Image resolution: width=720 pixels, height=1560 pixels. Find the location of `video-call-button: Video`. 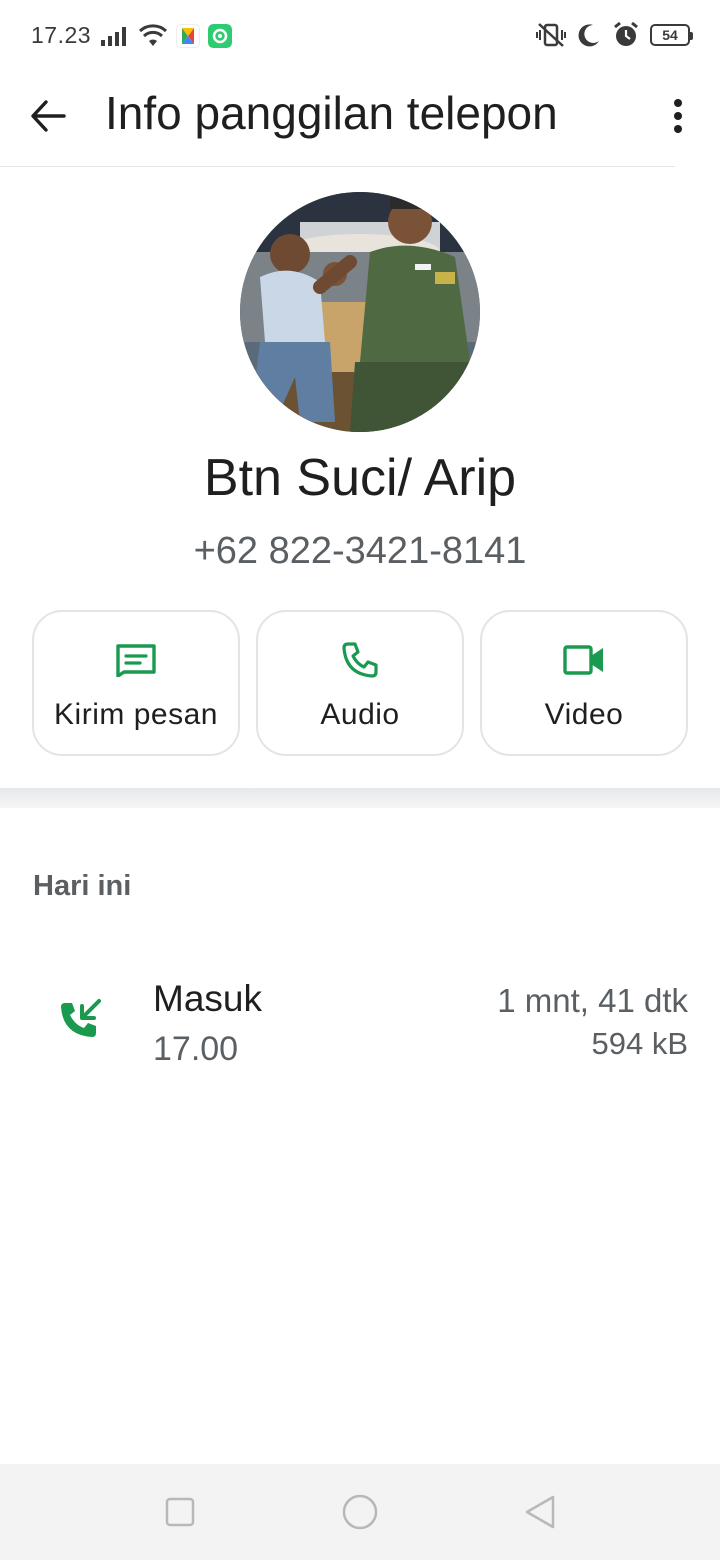

video-call-button: Video is located at coordinates (584, 683).